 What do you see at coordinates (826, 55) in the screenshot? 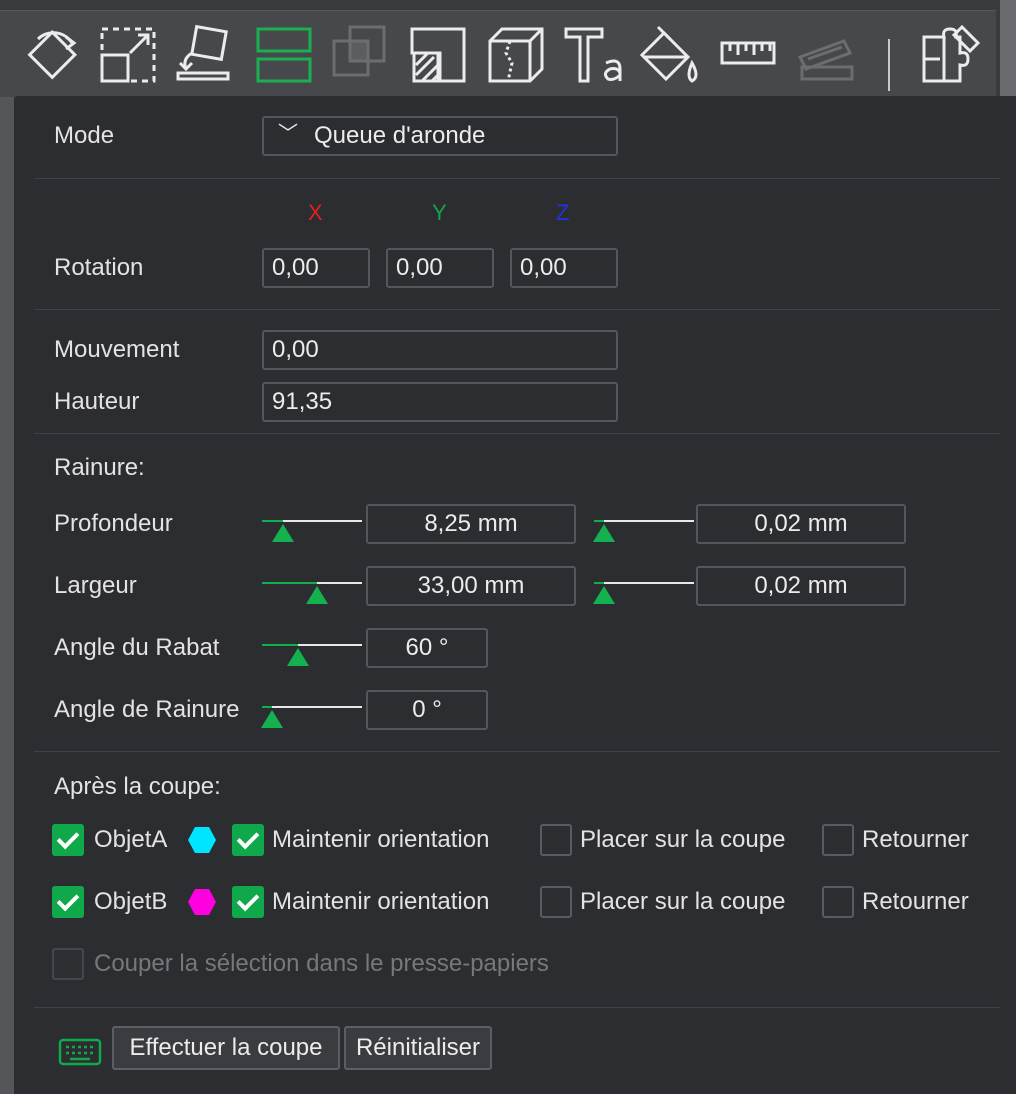
I see `variable-layer-height-icon` at bounding box center [826, 55].